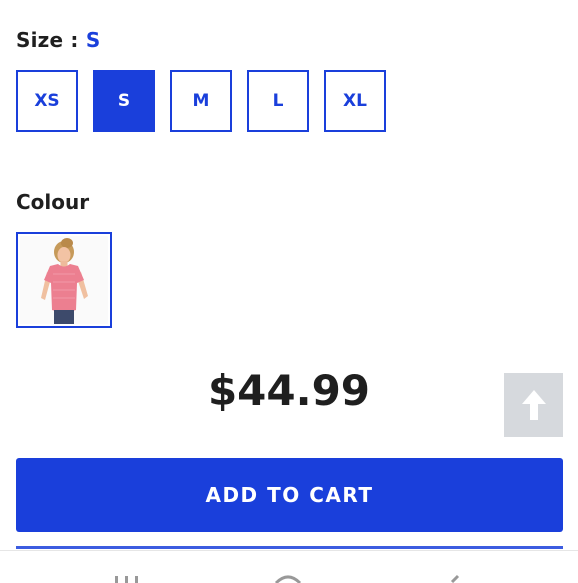 This screenshot has height=583, width=578. I want to click on pink-tshirt-thumbnail, so click(64, 280).